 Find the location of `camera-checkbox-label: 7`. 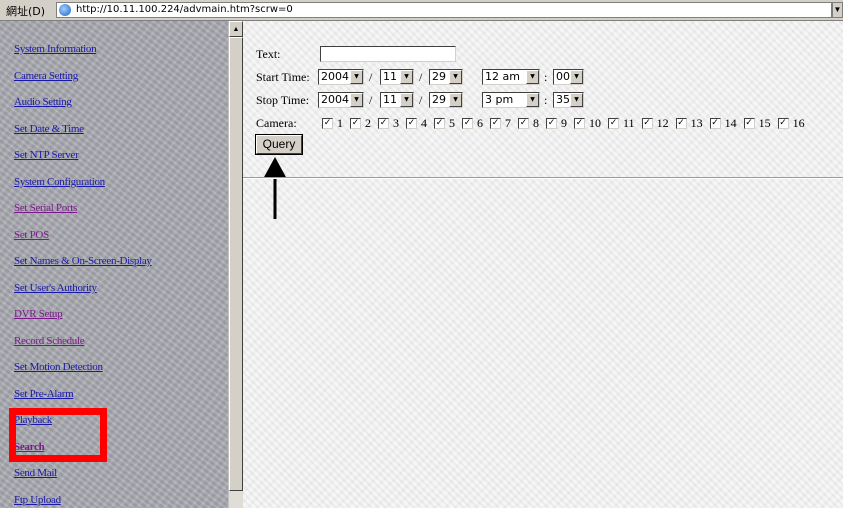

camera-checkbox-label: 7 is located at coordinates (508, 122).